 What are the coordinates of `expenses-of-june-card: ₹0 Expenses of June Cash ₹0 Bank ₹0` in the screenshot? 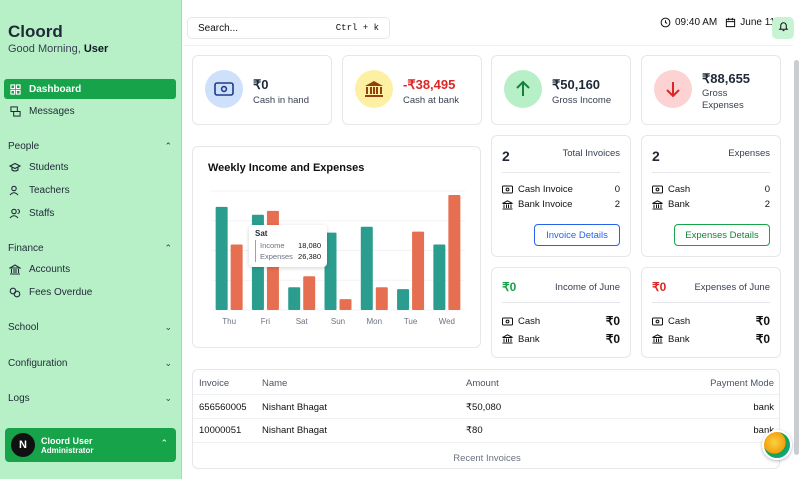 It's located at (711, 312).